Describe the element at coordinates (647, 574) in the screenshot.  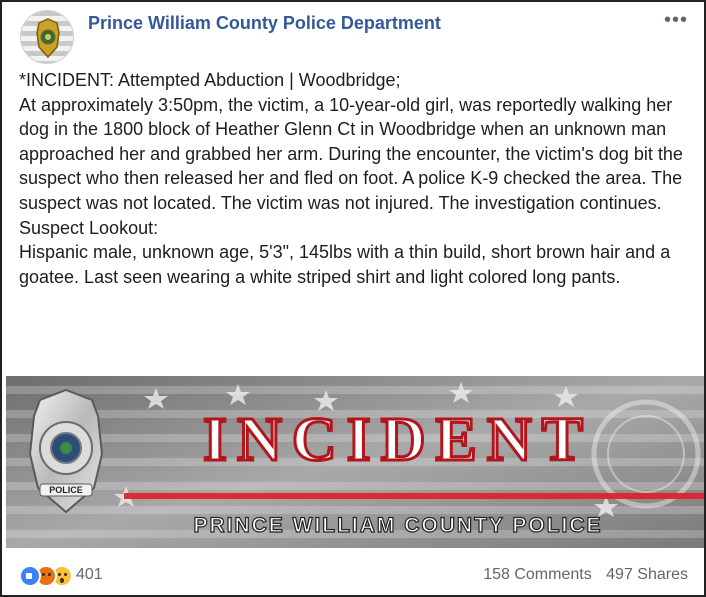
I see `shares-count-link: 497 Shares` at that location.